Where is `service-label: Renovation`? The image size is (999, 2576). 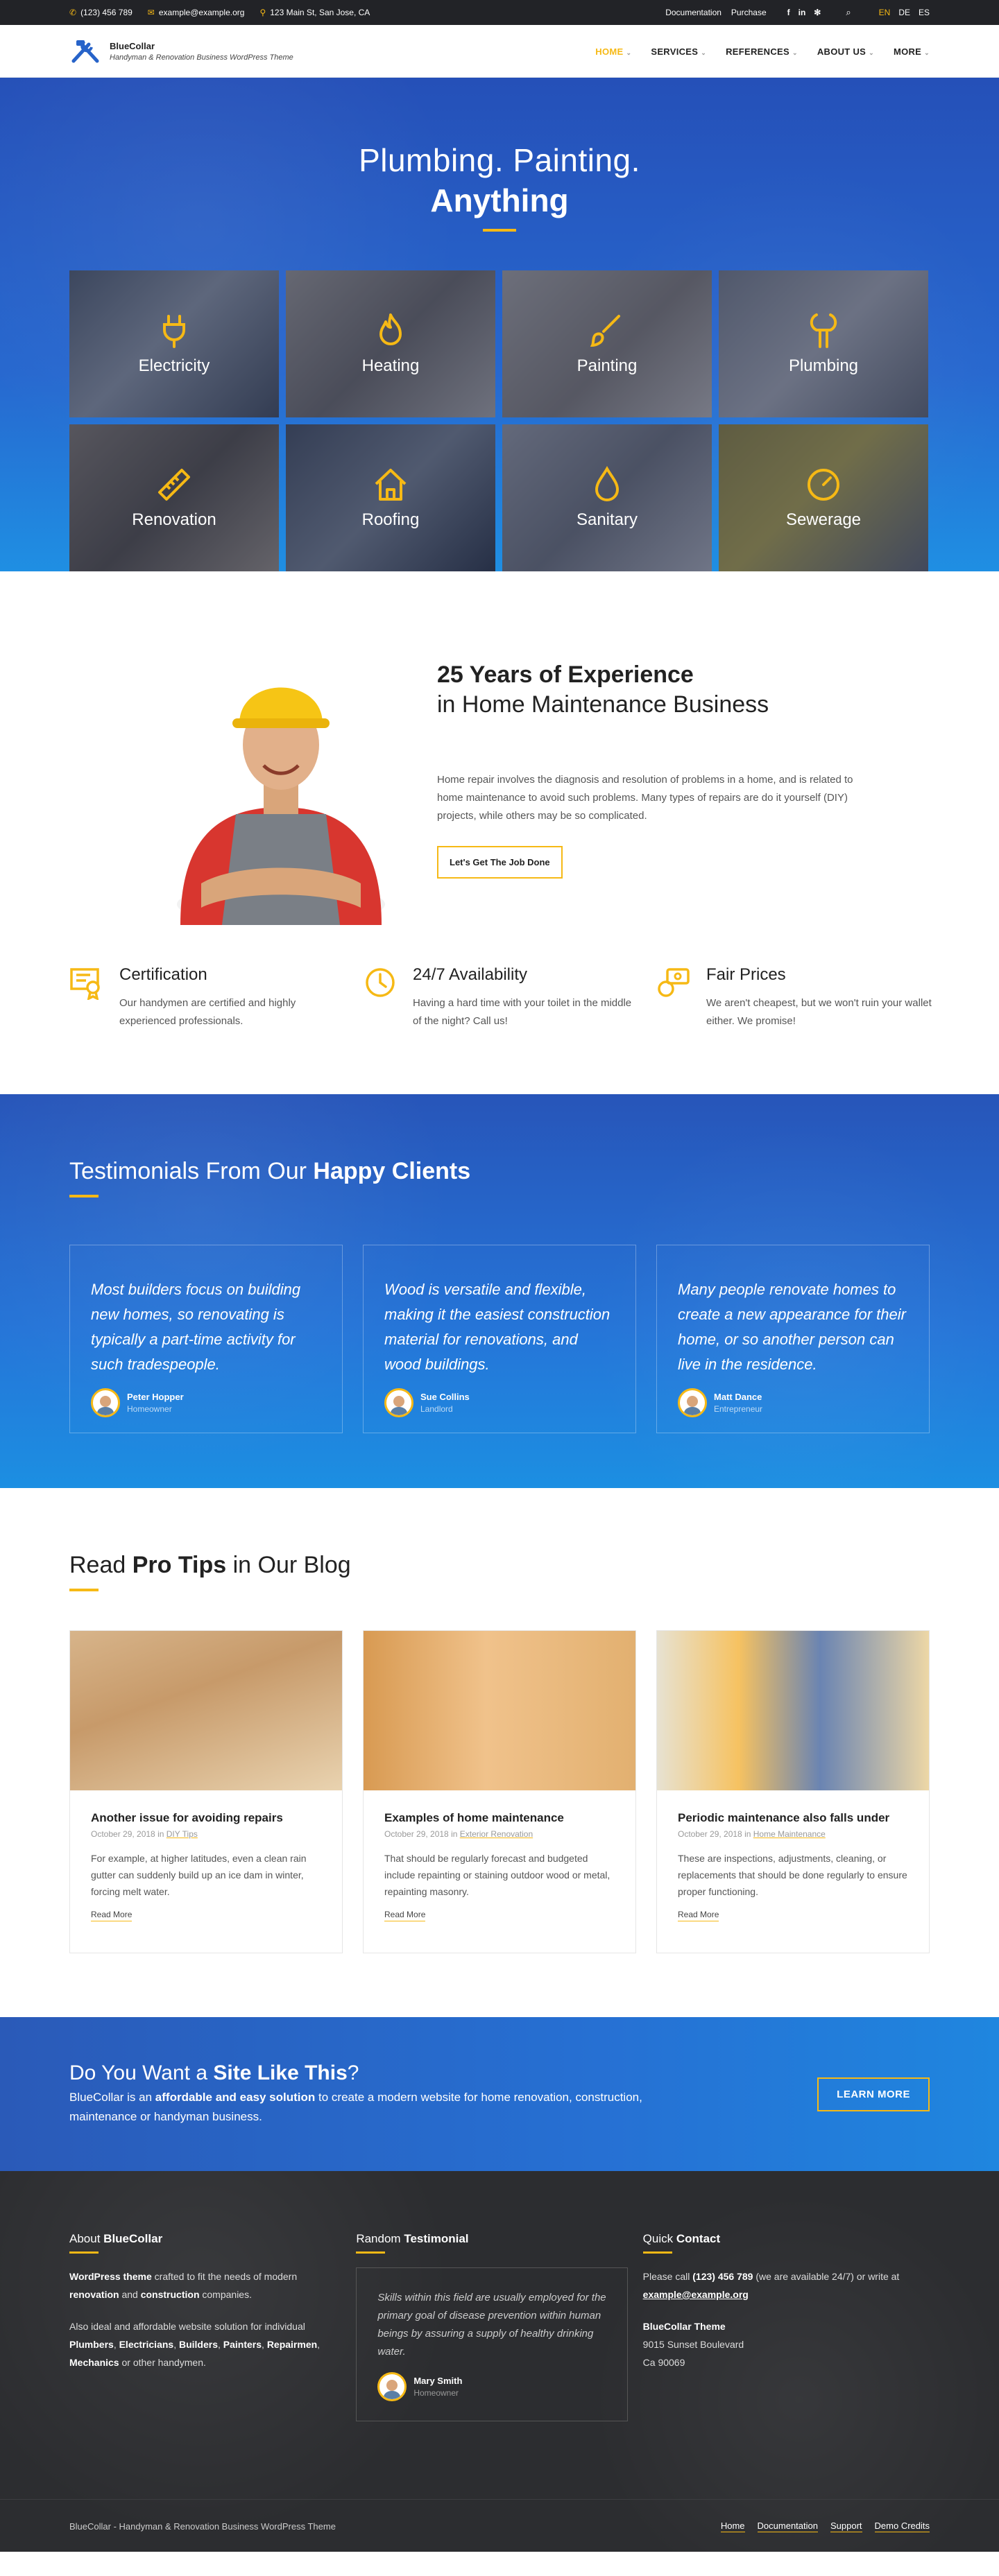 service-label: Renovation is located at coordinates (174, 519).